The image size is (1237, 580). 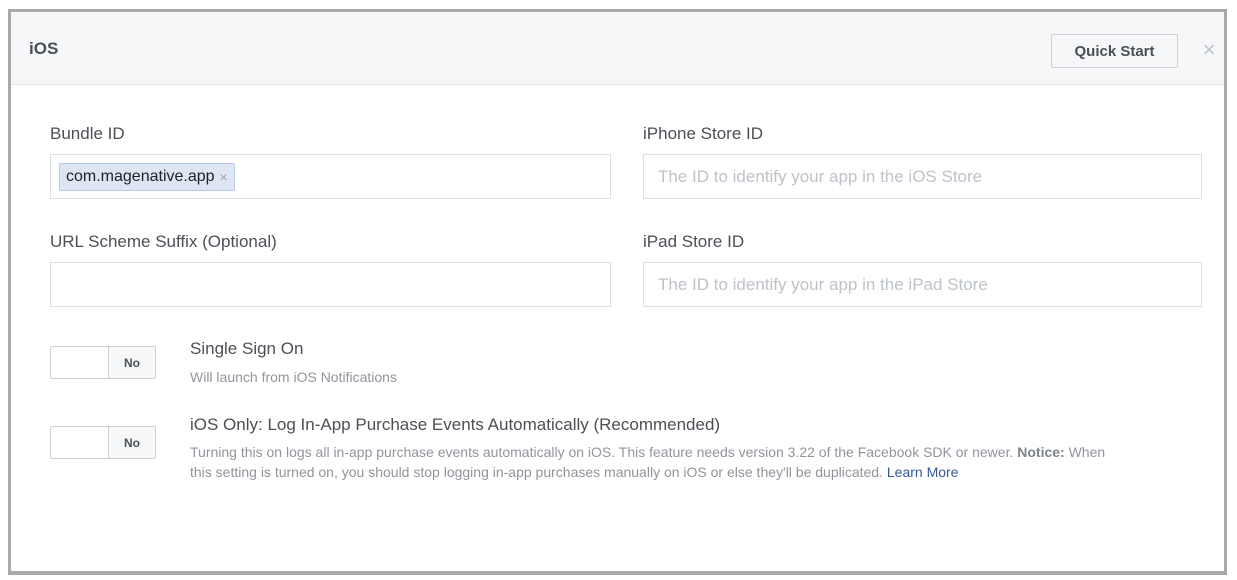 What do you see at coordinates (140, 176) in the screenshot?
I see `bundle-id-token-label: com.magenative.app` at bounding box center [140, 176].